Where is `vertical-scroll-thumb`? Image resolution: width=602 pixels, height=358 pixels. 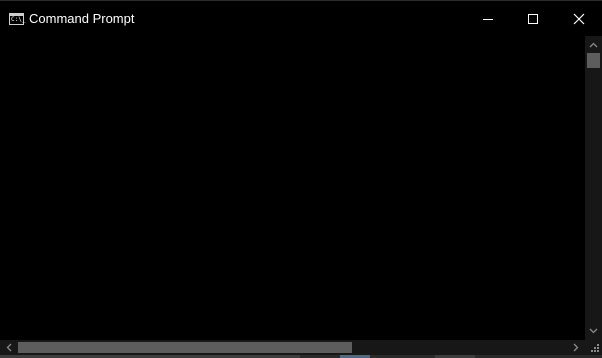 vertical-scroll-thumb is located at coordinates (593, 60).